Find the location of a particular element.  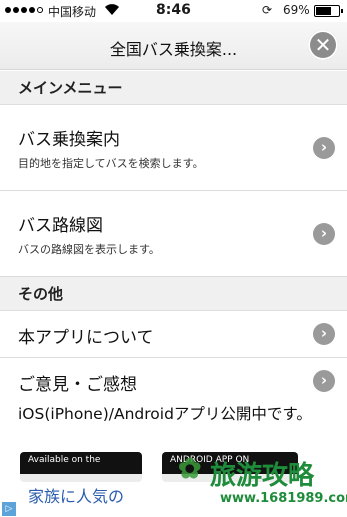

close-icon: ✕ is located at coordinates (323, 45).